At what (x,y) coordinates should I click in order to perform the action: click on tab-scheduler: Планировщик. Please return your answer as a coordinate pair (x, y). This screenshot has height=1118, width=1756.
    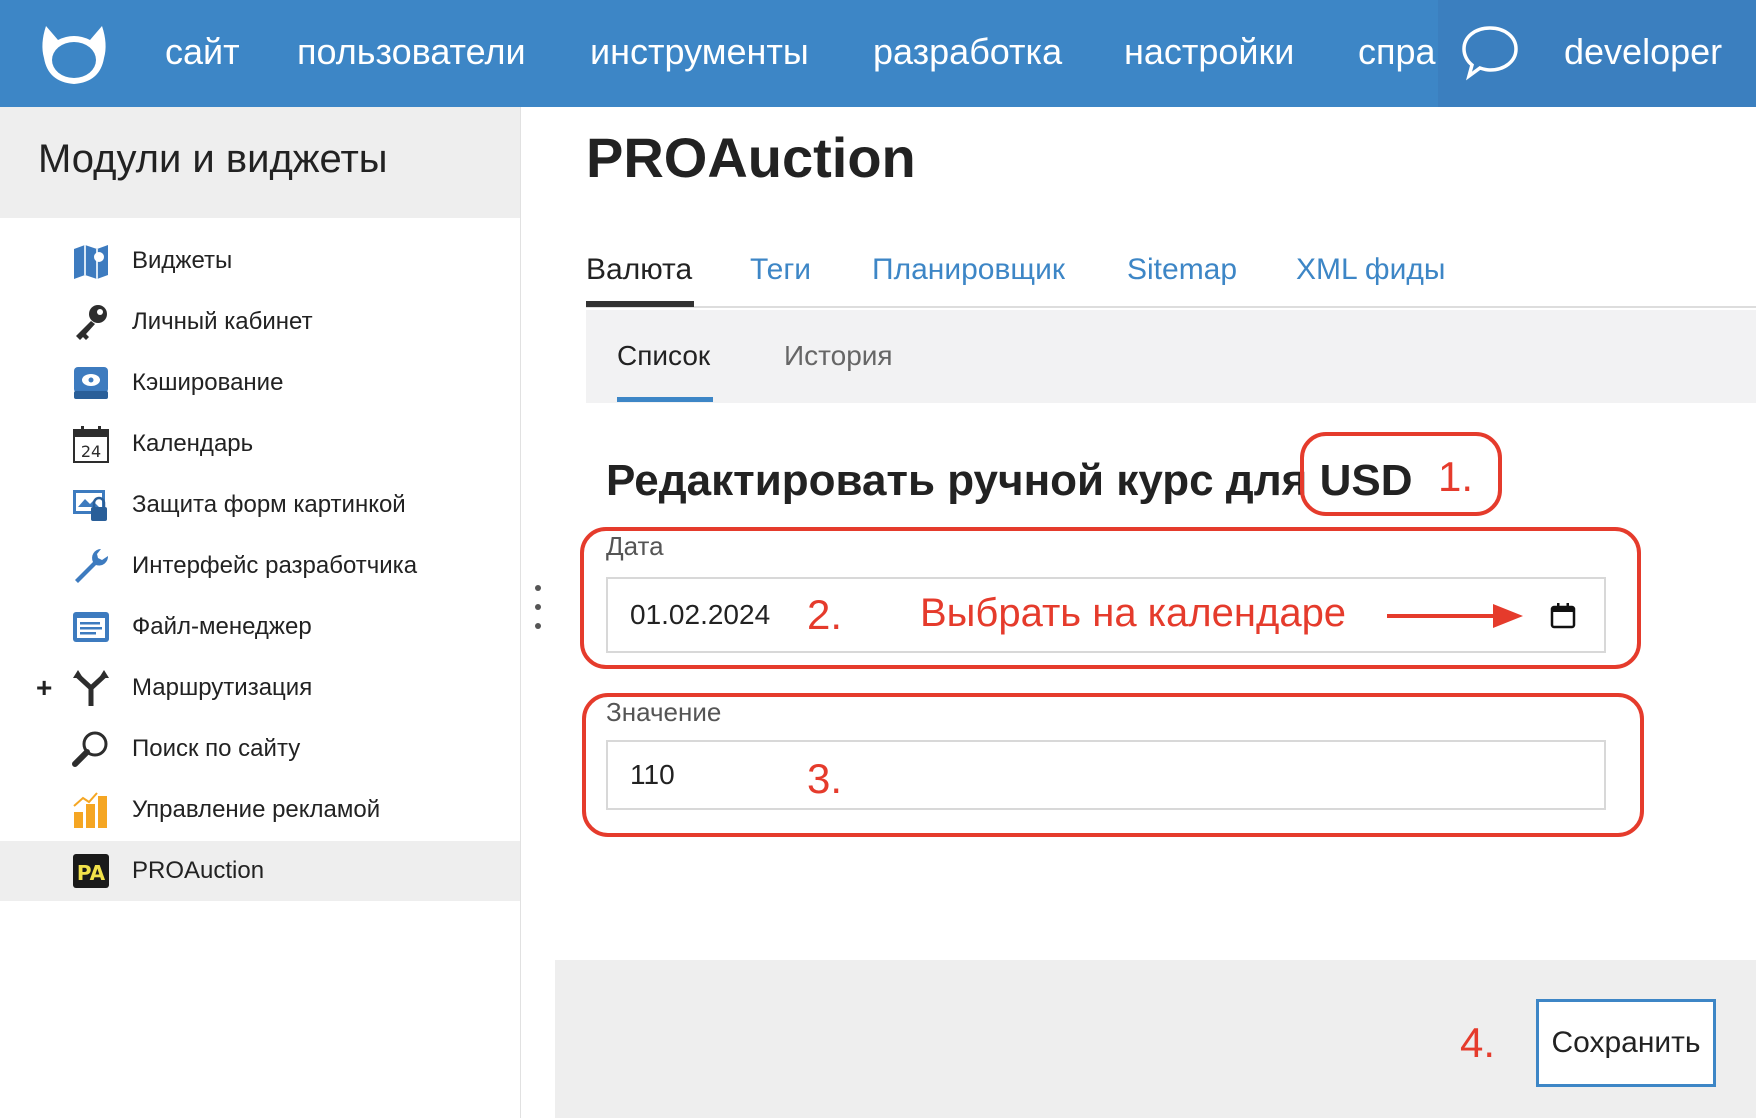
    Looking at the image, I should click on (968, 270).